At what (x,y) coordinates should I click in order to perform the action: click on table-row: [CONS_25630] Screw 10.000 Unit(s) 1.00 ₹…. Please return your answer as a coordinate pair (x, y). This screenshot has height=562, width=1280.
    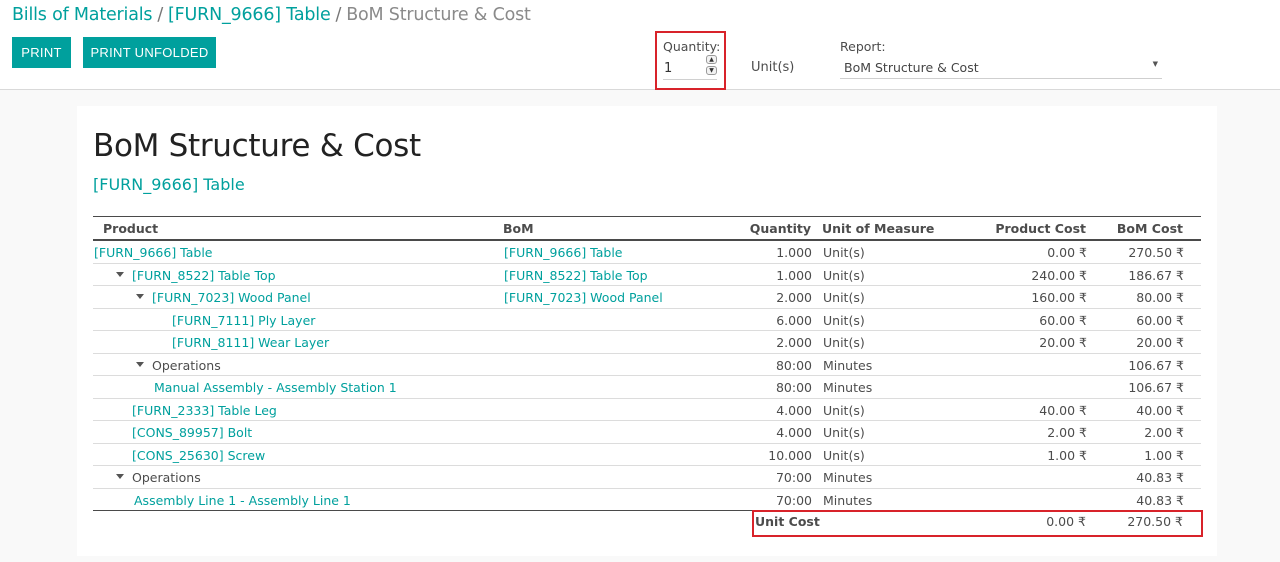
    Looking at the image, I should click on (647, 455).